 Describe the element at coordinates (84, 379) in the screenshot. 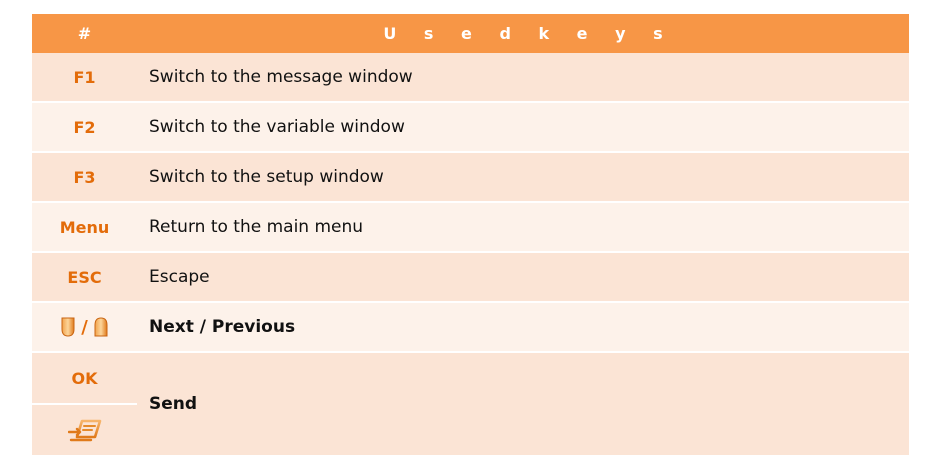

I see `key-ok: OK` at that location.